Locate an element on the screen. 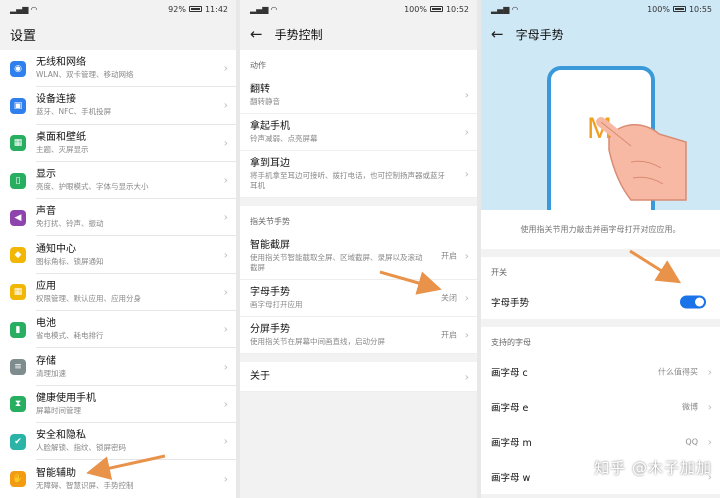 This screenshot has width=720, height=498. settings-item: ▮ 电池 省电模式、耗电排行 › is located at coordinates (118, 330).